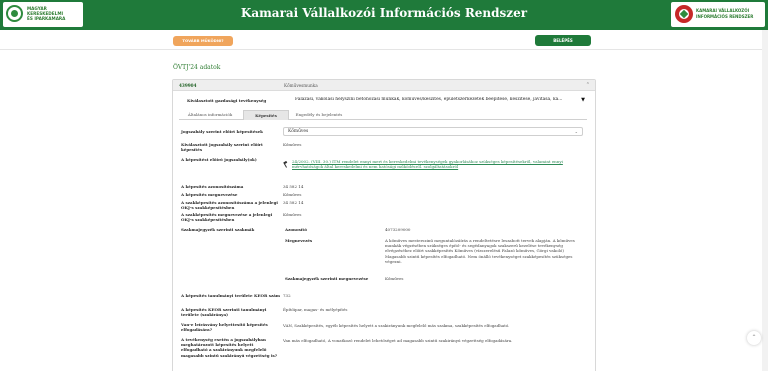  What do you see at coordinates (684, 14) in the screenshot?
I see `kvir-icon` at bounding box center [684, 14].